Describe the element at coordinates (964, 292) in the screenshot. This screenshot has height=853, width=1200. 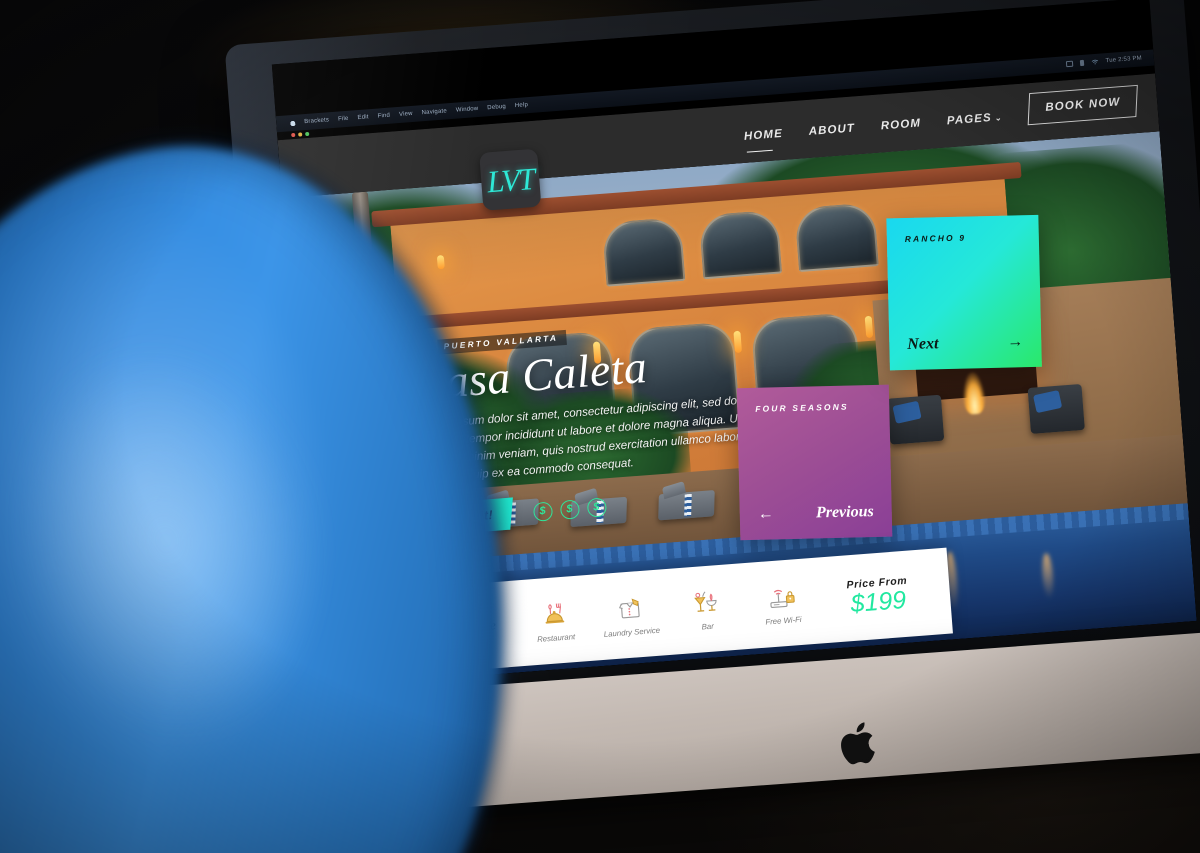
I see `slider-next-card: RANCHO 9 Next →` at that location.